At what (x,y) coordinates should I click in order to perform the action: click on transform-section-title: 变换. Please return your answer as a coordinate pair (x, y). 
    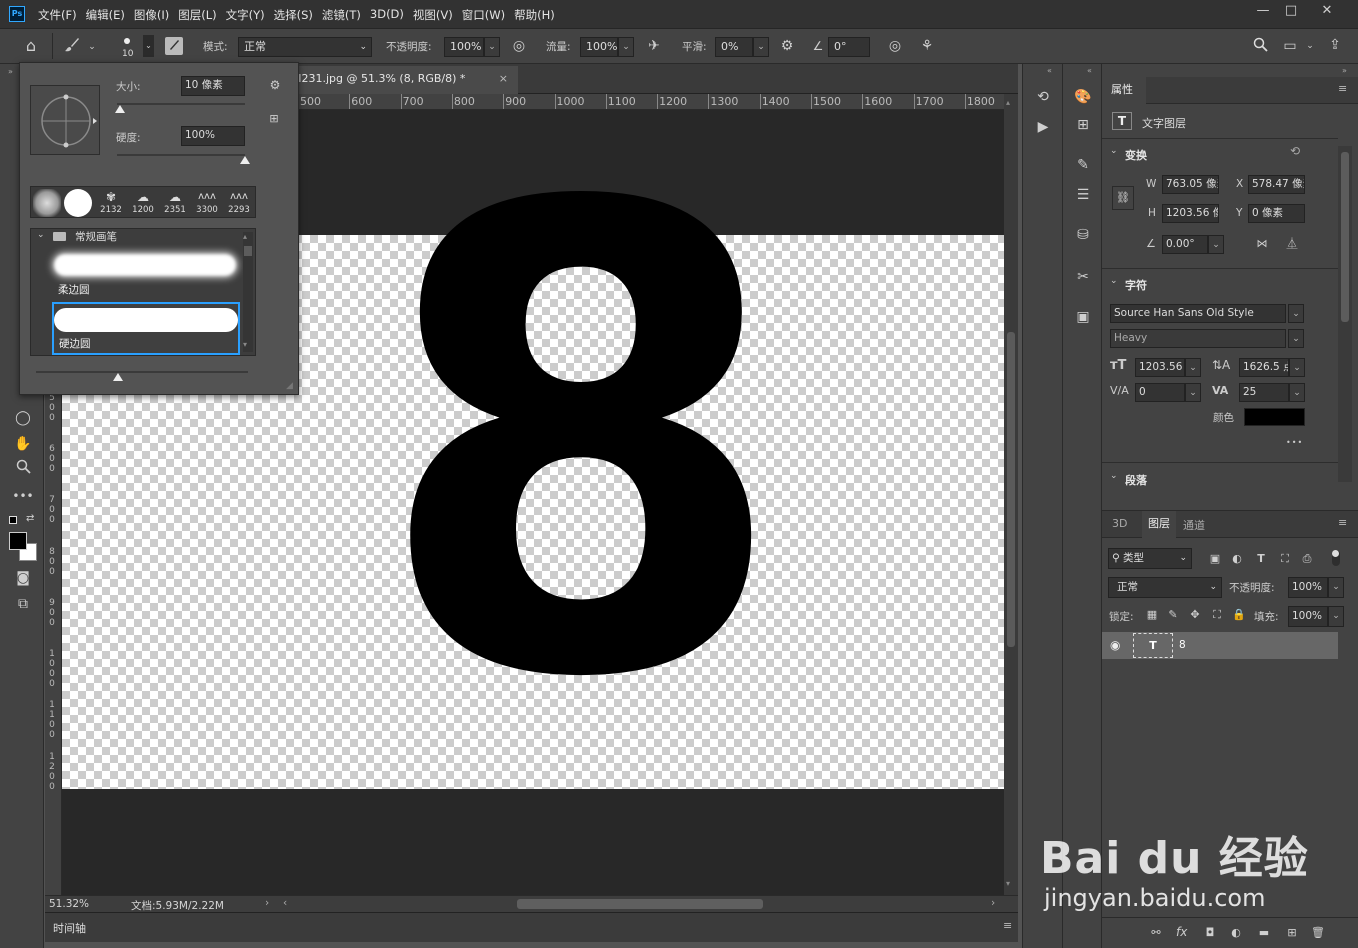
    Looking at the image, I should click on (1136, 155).